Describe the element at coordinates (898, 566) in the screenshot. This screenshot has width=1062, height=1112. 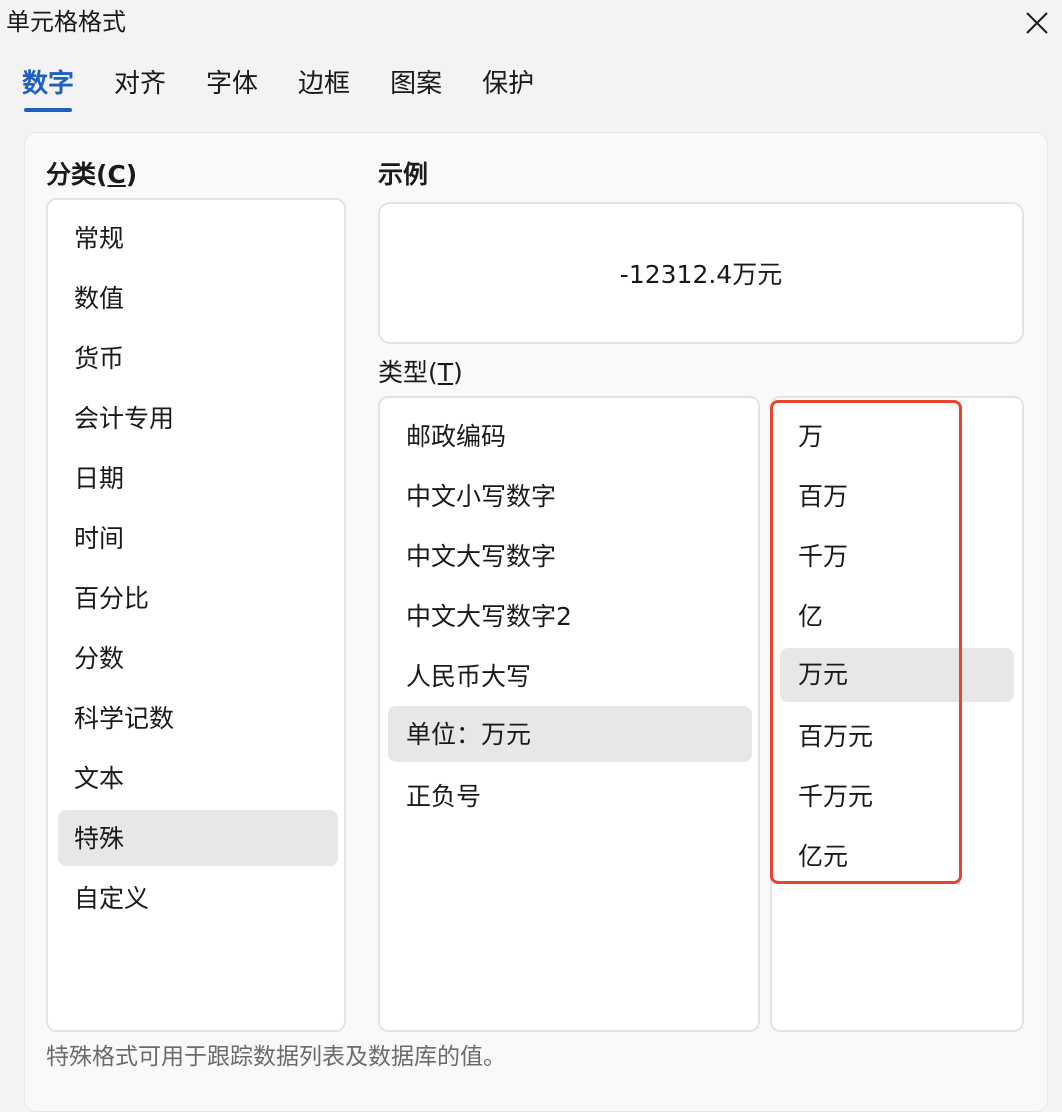
I see `unit-item-qianwan: 千万` at that location.